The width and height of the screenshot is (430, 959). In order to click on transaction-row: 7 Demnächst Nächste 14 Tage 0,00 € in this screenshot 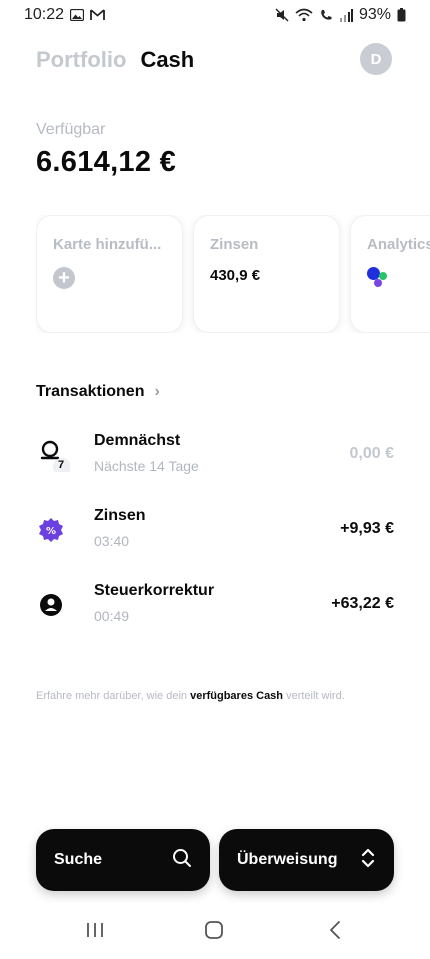, I will do `click(215, 457)`.